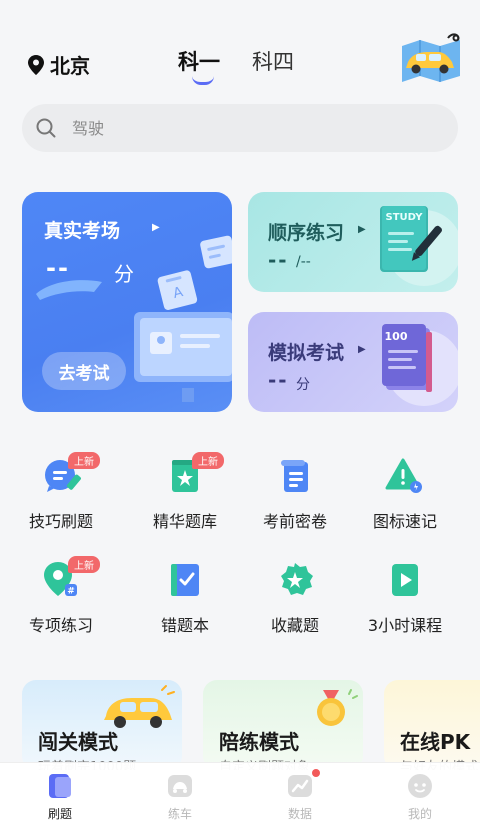 This screenshot has width=480, height=822. Describe the element at coordinates (124, 274) in the screenshot. I see `real-exam-unit: 分` at that location.